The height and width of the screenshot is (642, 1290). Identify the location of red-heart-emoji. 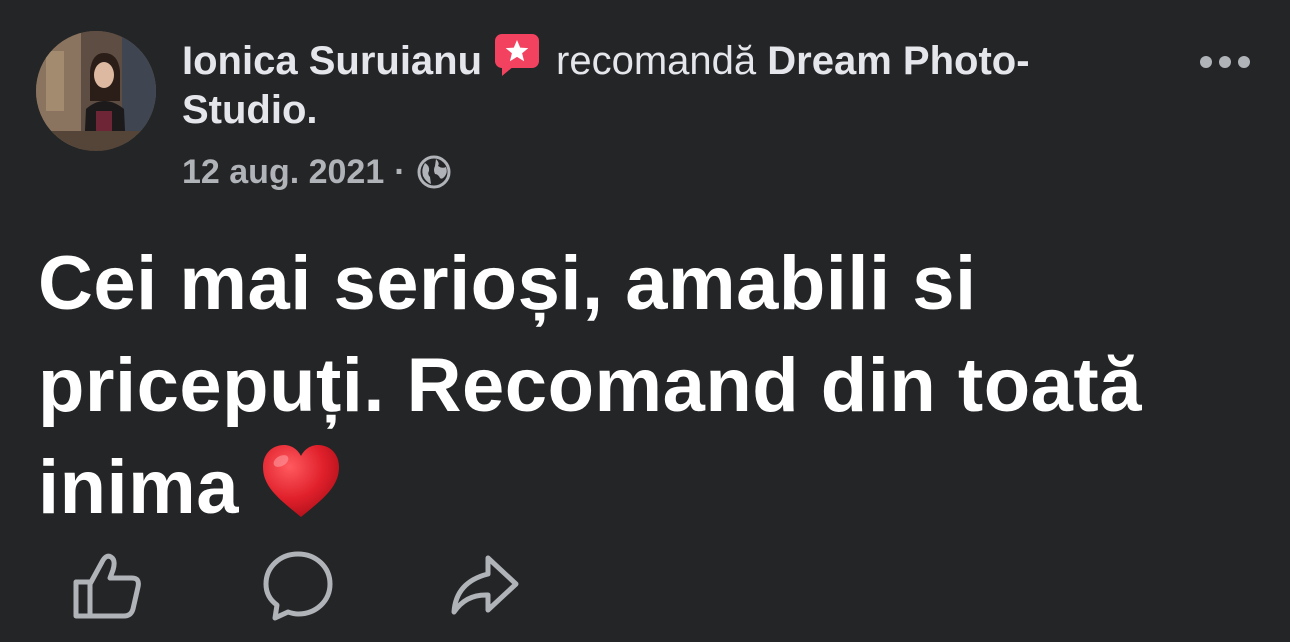
(301, 481).